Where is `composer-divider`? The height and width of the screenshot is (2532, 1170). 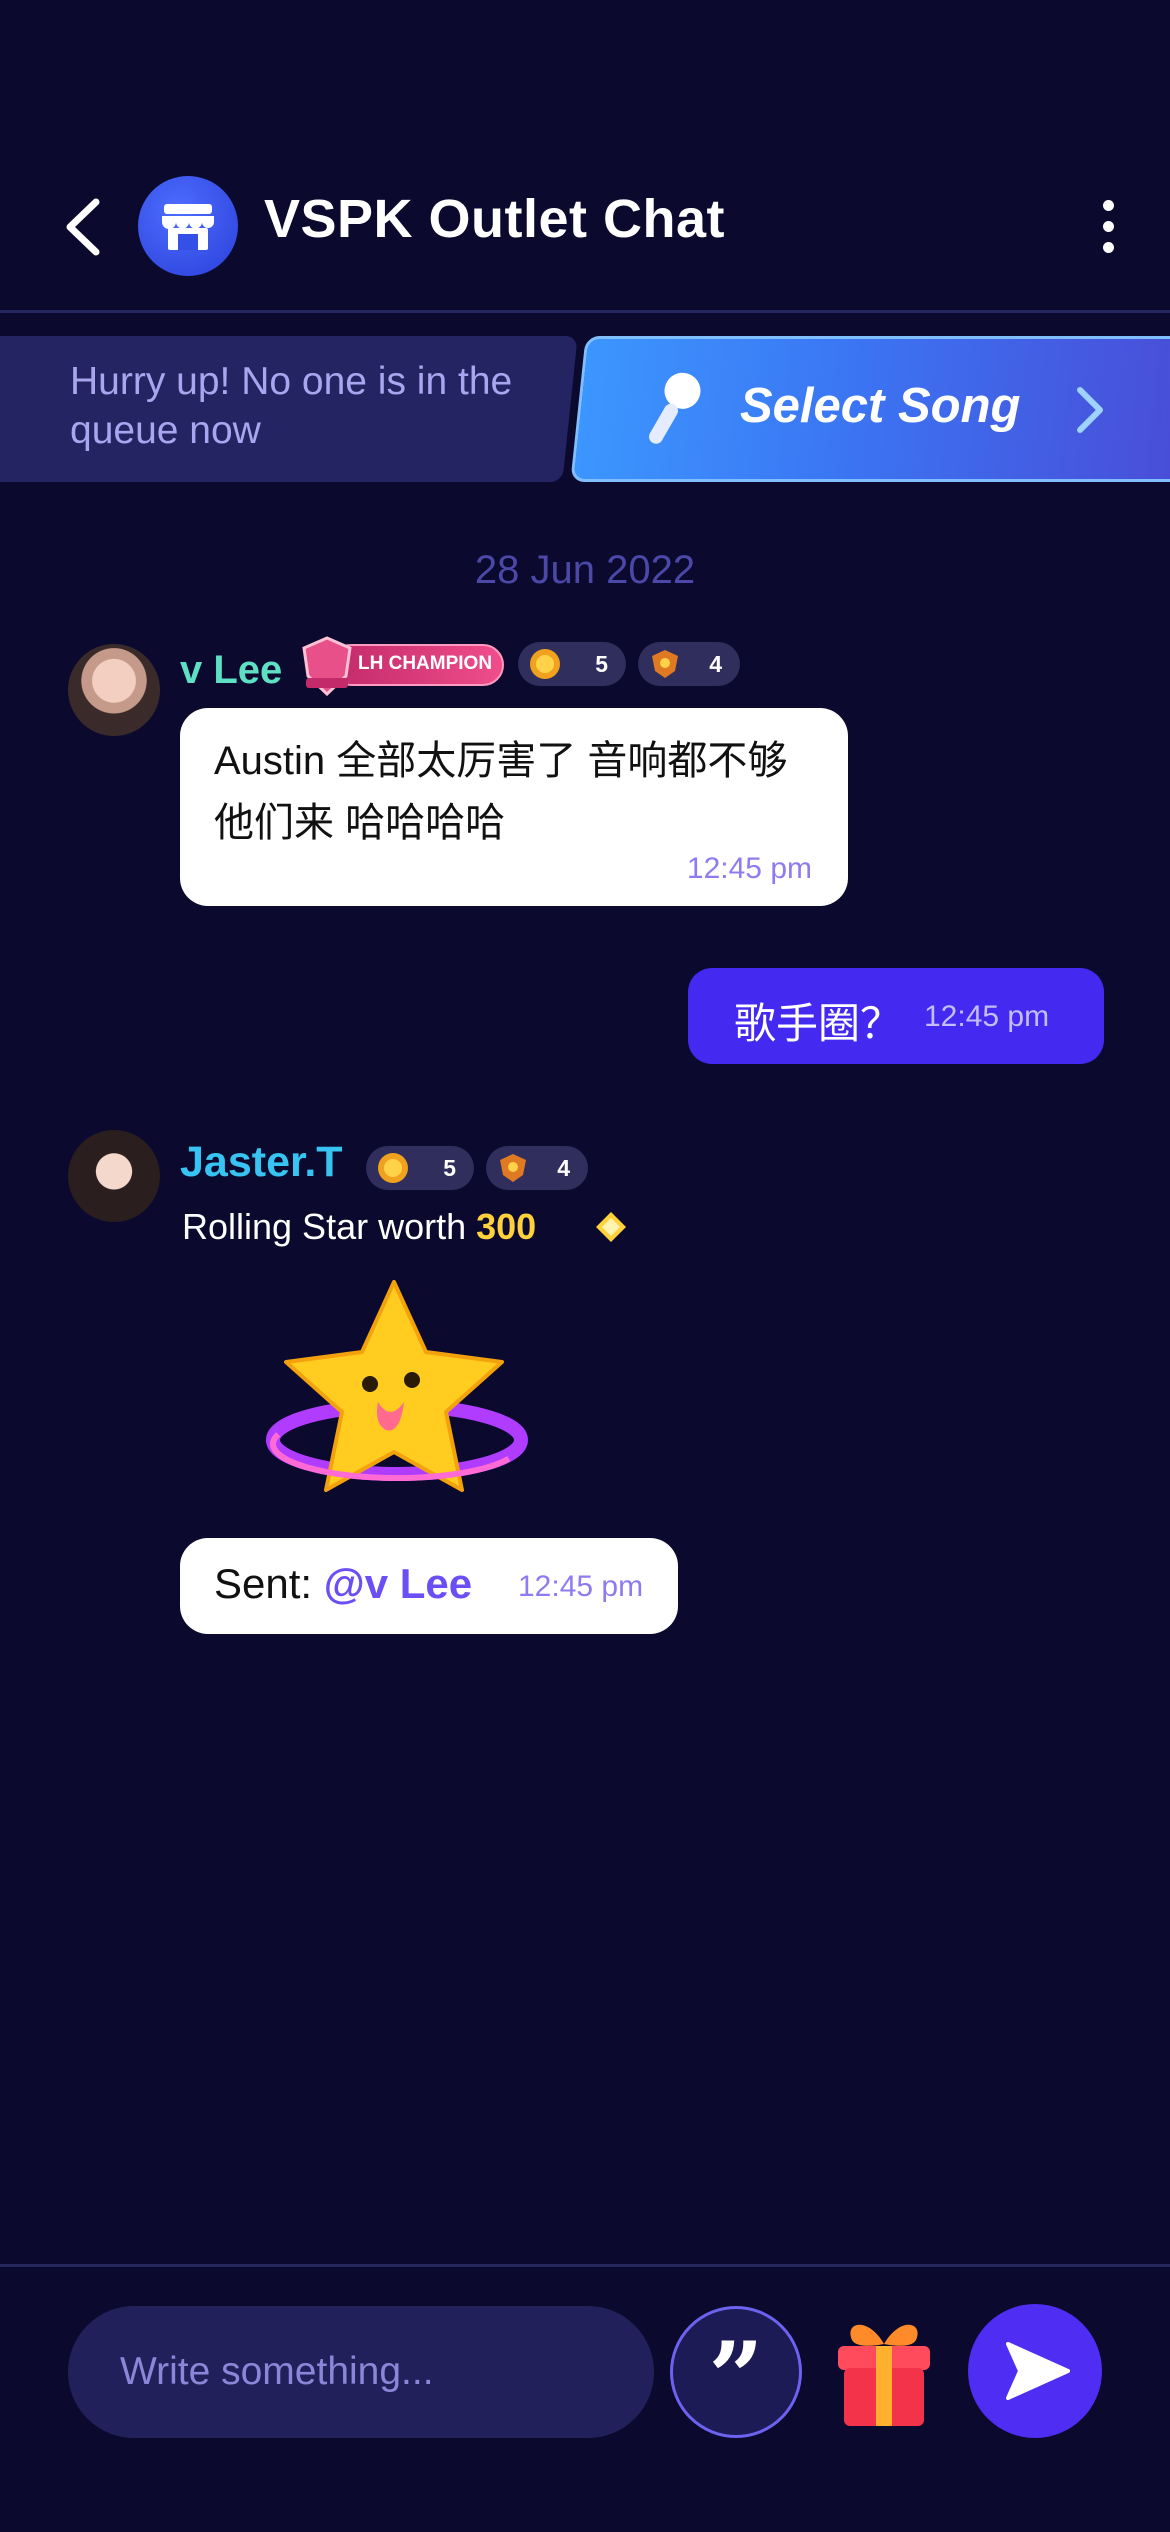 composer-divider is located at coordinates (585, 2265).